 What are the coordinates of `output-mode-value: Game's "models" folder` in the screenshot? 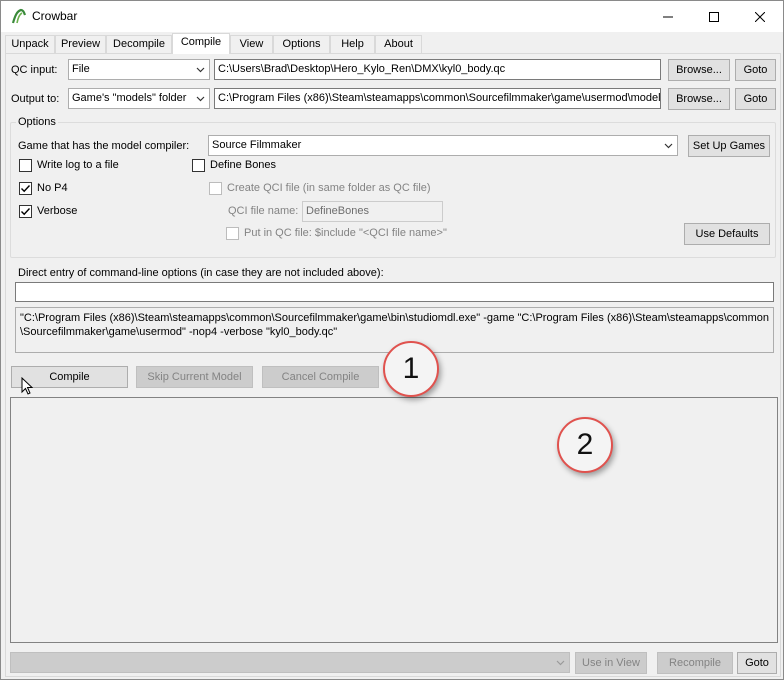 It's located at (129, 98).